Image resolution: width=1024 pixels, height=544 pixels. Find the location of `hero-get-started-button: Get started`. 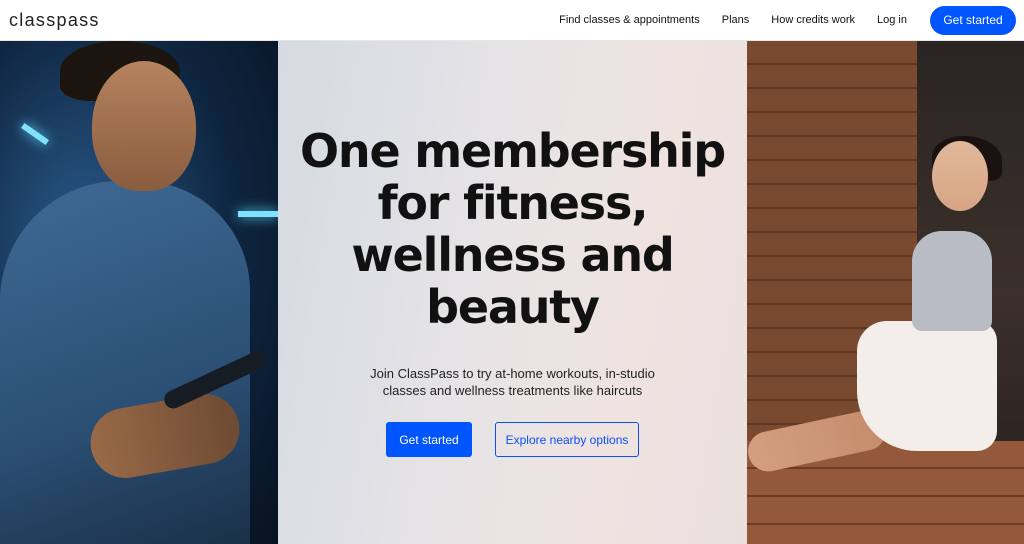

hero-get-started-button: Get started is located at coordinates (429, 439).